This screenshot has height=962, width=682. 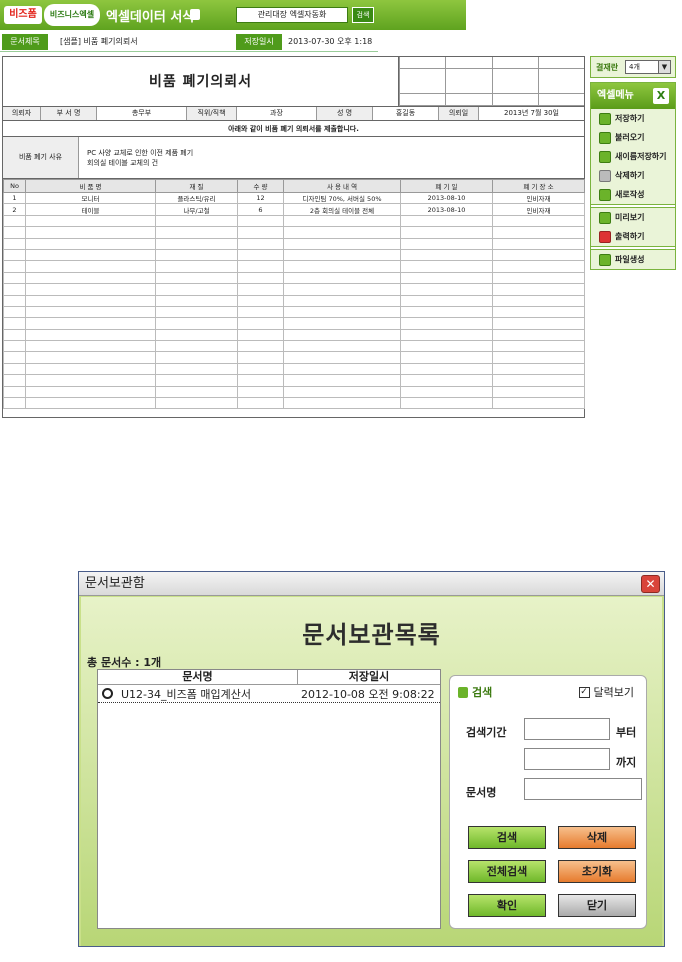 What do you see at coordinates (630, 217) in the screenshot?
I see `menu-preview-label: 미리보기` at bounding box center [630, 217].